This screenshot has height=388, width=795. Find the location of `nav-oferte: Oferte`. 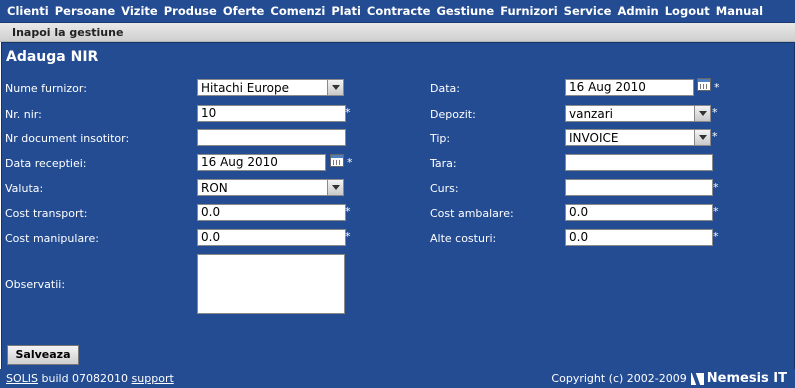

nav-oferte: Oferte is located at coordinates (244, 11).